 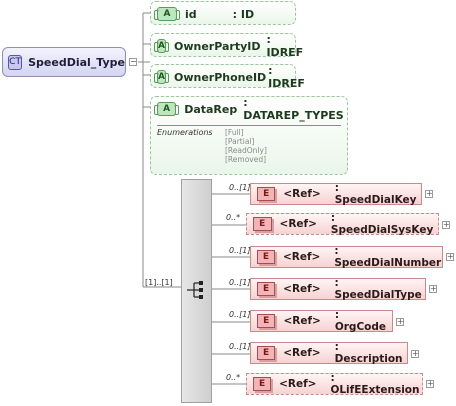 What do you see at coordinates (133, 62) in the screenshot?
I see `collapse-icon: −` at bounding box center [133, 62].